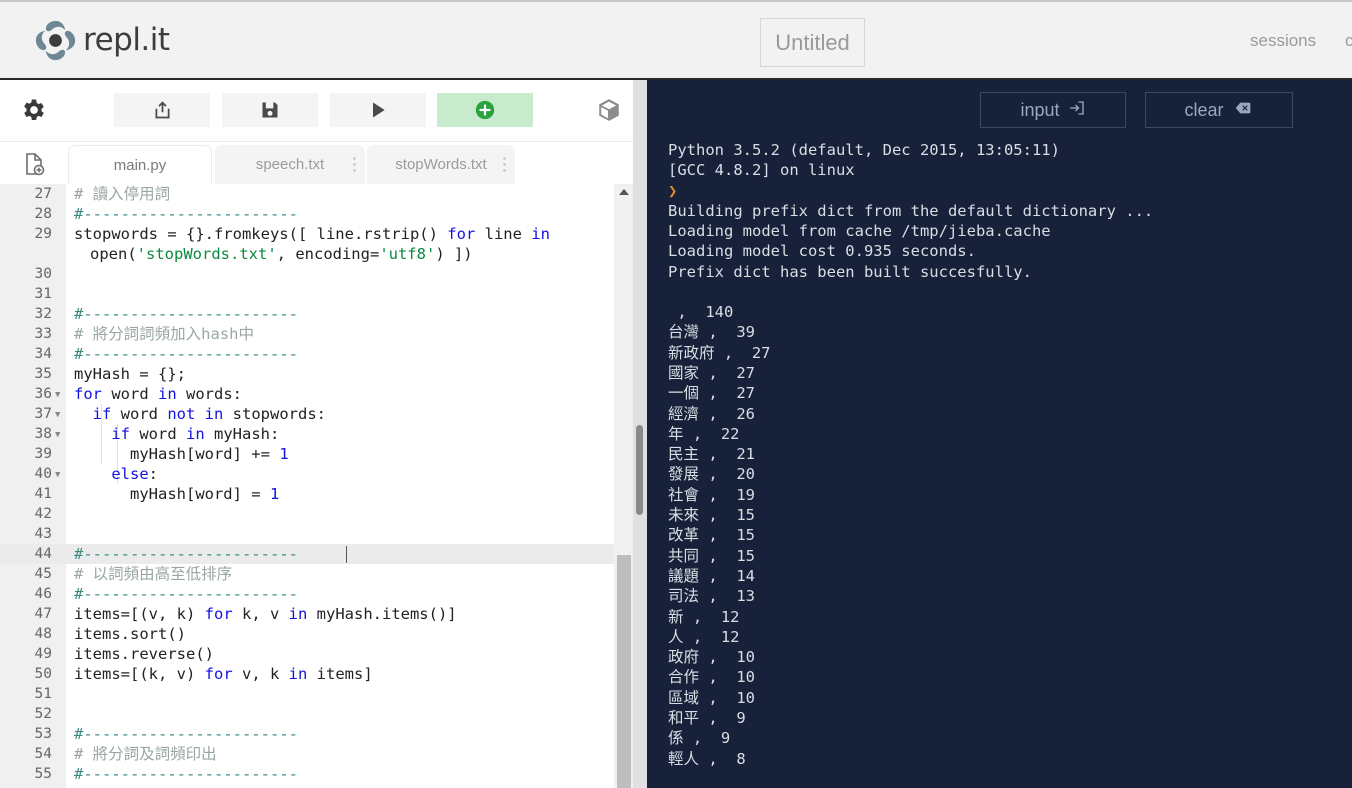 This screenshot has width=1352, height=788. What do you see at coordinates (307, 714) in the screenshot?
I see `code-line: 52` at bounding box center [307, 714].